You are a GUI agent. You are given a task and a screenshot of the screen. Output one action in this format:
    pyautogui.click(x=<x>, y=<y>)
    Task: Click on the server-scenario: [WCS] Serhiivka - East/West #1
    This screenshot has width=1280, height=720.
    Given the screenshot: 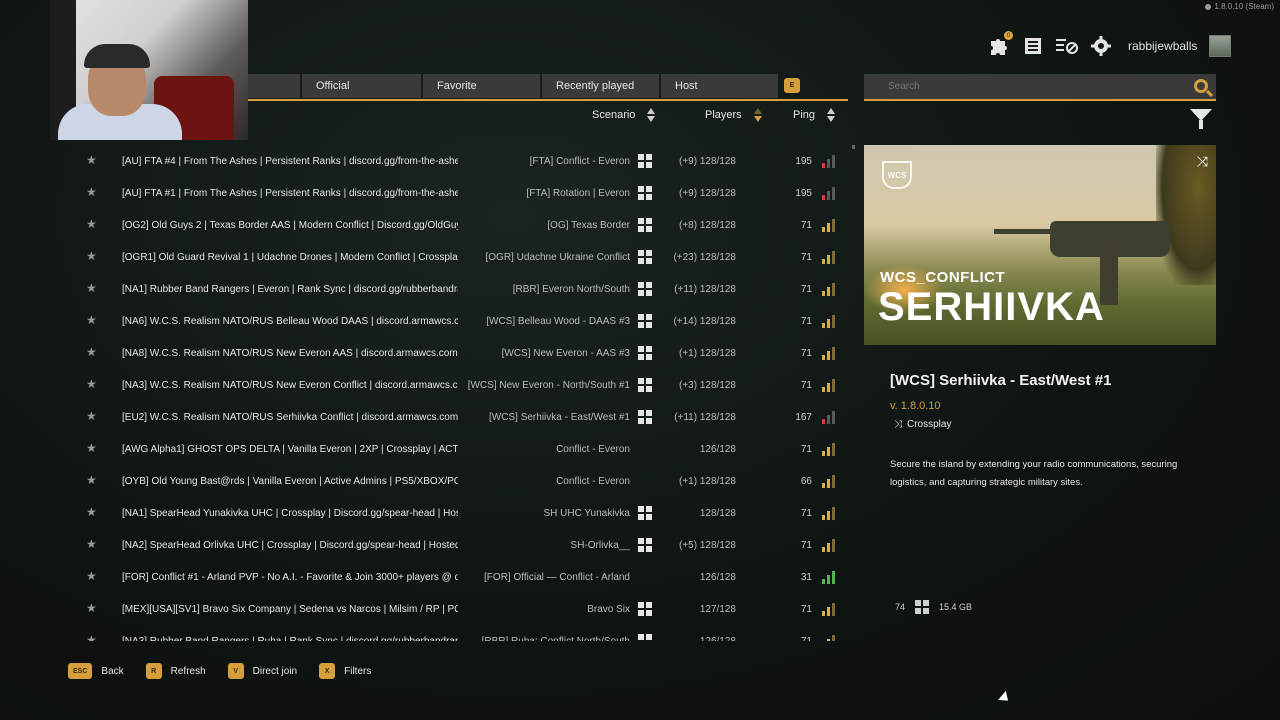 What is the action you would take?
    pyautogui.click(x=559, y=417)
    